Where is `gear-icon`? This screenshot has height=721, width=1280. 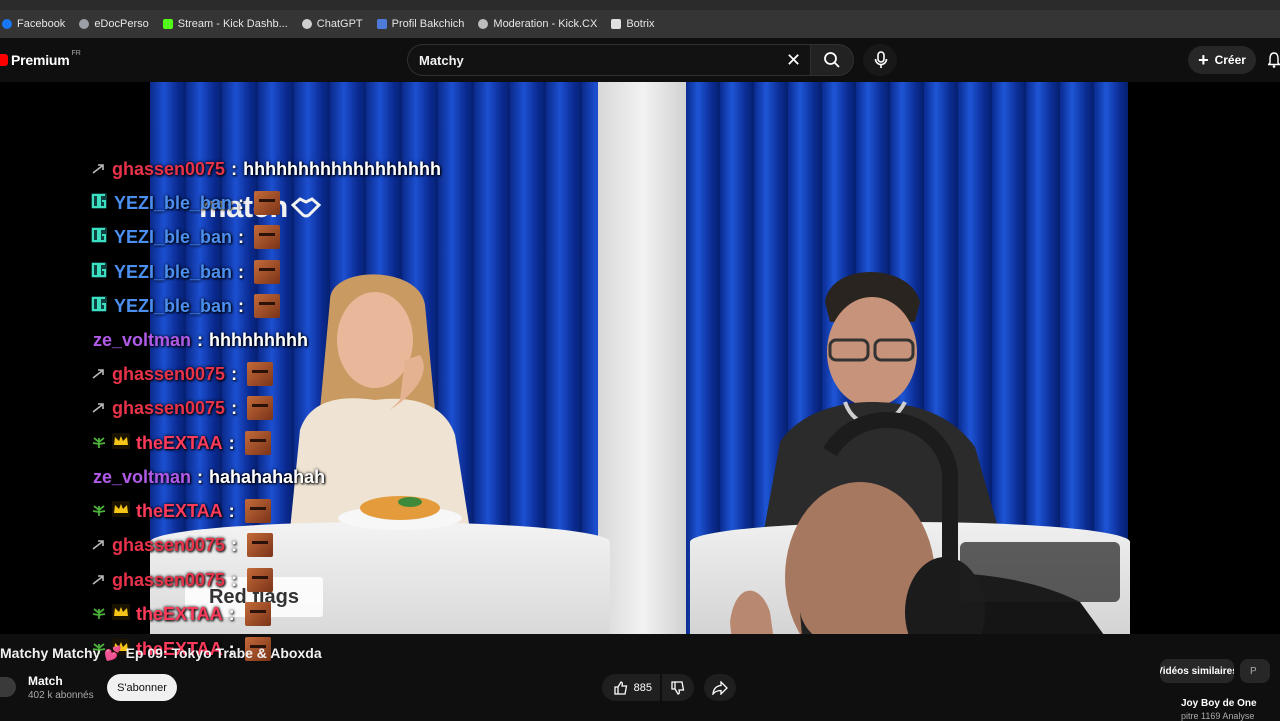
gear-icon is located at coordinates (483, 24).